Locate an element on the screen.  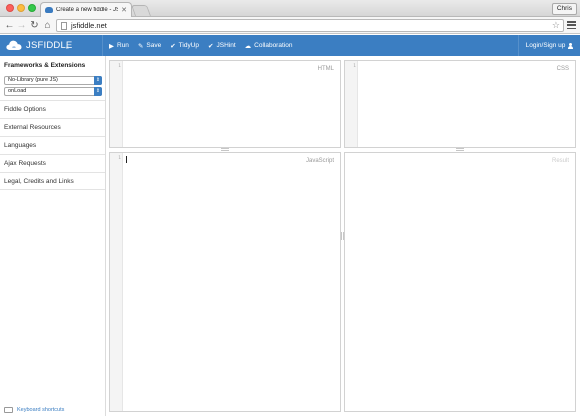
jshint-label: JSHint is located at coordinates (226, 45).